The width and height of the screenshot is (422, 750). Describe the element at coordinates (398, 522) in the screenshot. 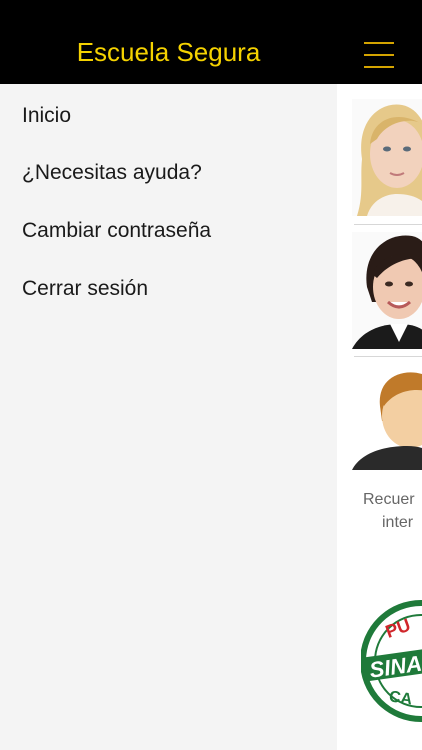

I see `caption-line-2: inter` at that location.